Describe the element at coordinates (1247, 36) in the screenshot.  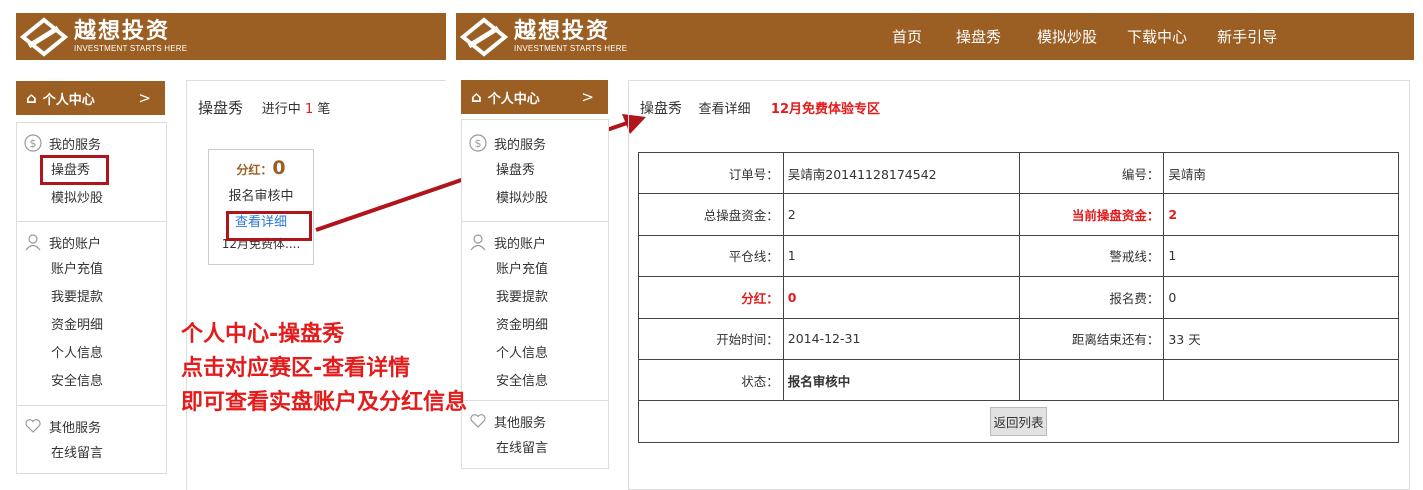
I see `nav-beginner-guide: 新手引导` at that location.